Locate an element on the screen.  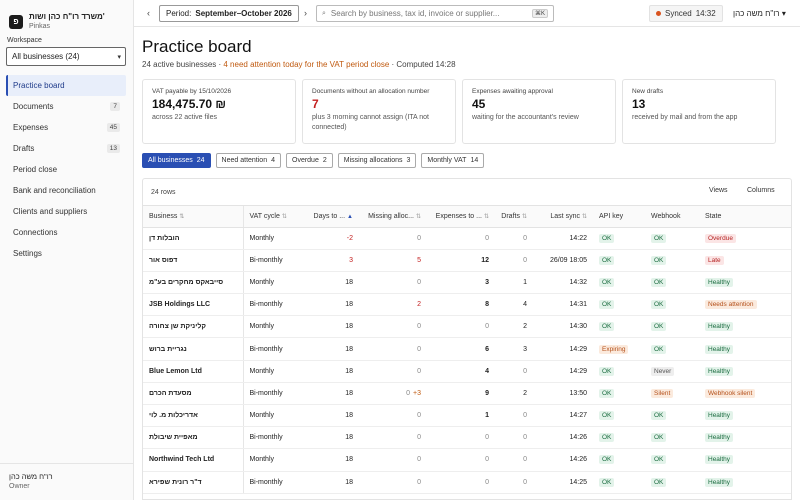
views-button: Views is located at coordinates (718, 190).